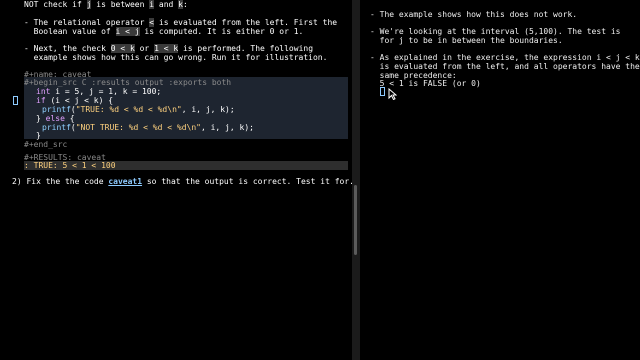 Image resolution: width=640 pixels, height=360 pixels. I want to click on code-line-4: } else {, so click(55, 118).